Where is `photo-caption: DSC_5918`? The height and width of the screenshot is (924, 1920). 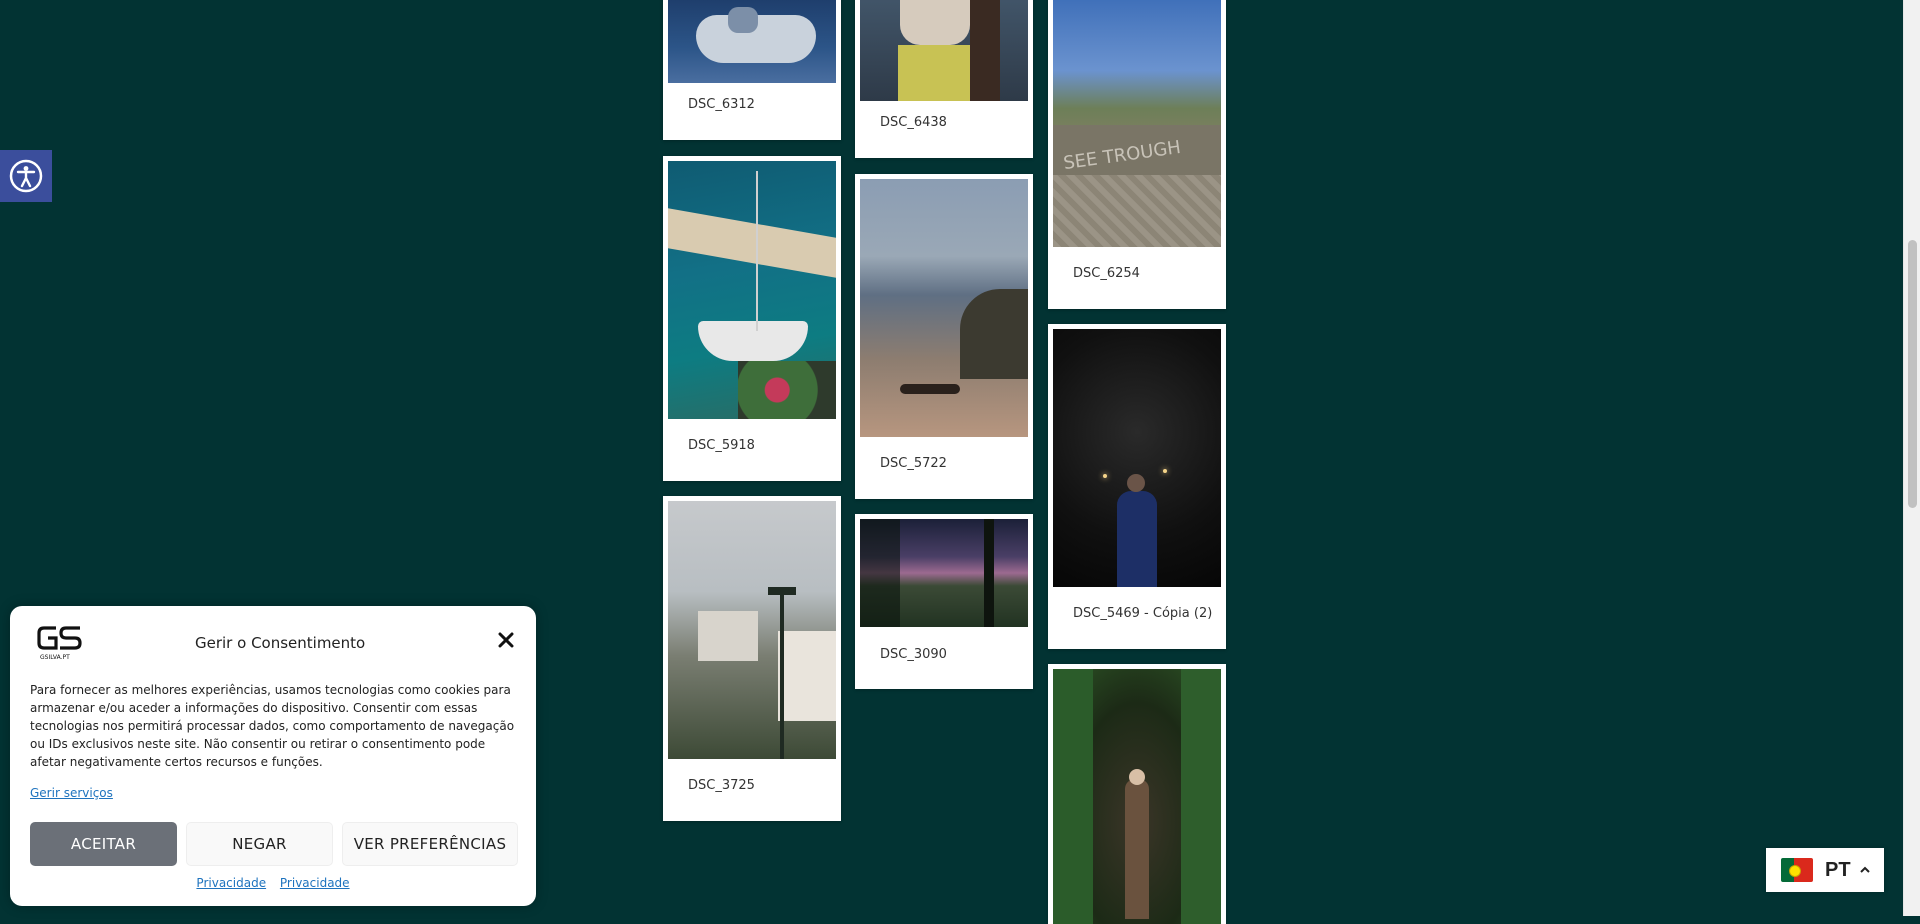 photo-caption: DSC_5918 is located at coordinates (721, 445).